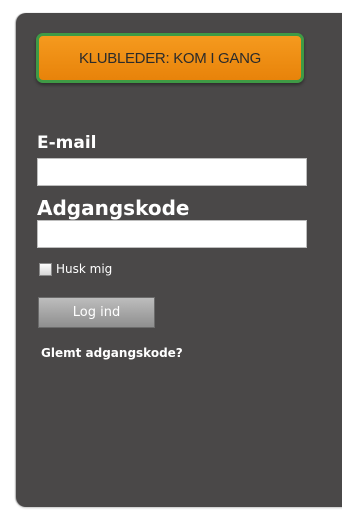  What do you see at coordinates (67, 143) in the screenshot?
I see `email-label: E-mail` at bounding box center [67, 143].